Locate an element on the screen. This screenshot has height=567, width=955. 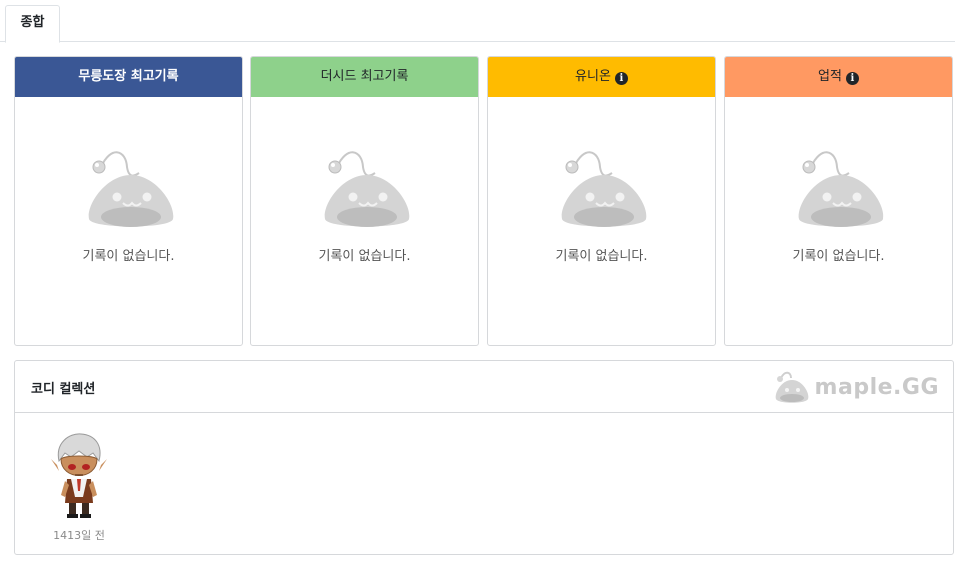
card-header: 유니온 i is located at coordinates (601, 77).